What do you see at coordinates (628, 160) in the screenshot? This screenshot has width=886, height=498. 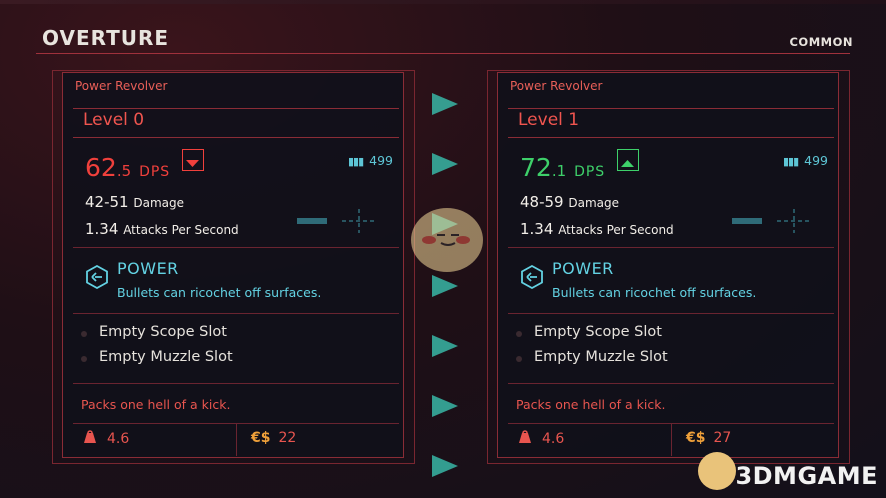 I see `arrow-up-icon` at bounding box center [628, 160].